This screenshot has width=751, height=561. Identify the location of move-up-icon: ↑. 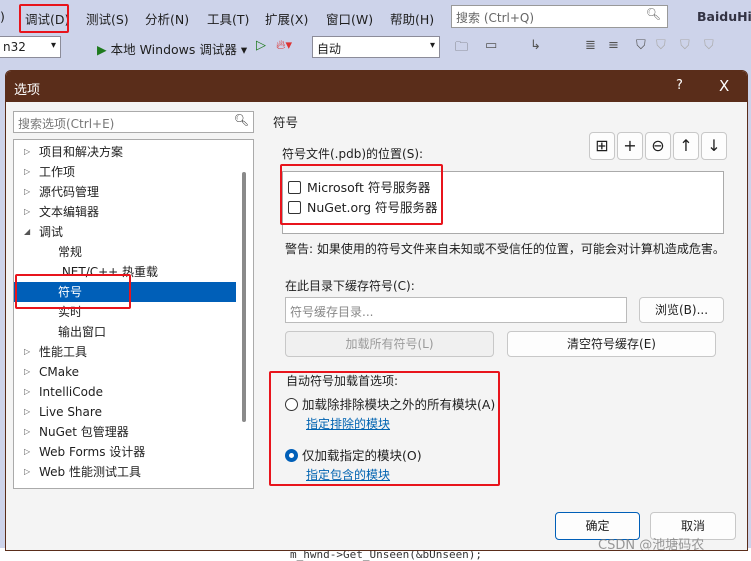
(686, 146).